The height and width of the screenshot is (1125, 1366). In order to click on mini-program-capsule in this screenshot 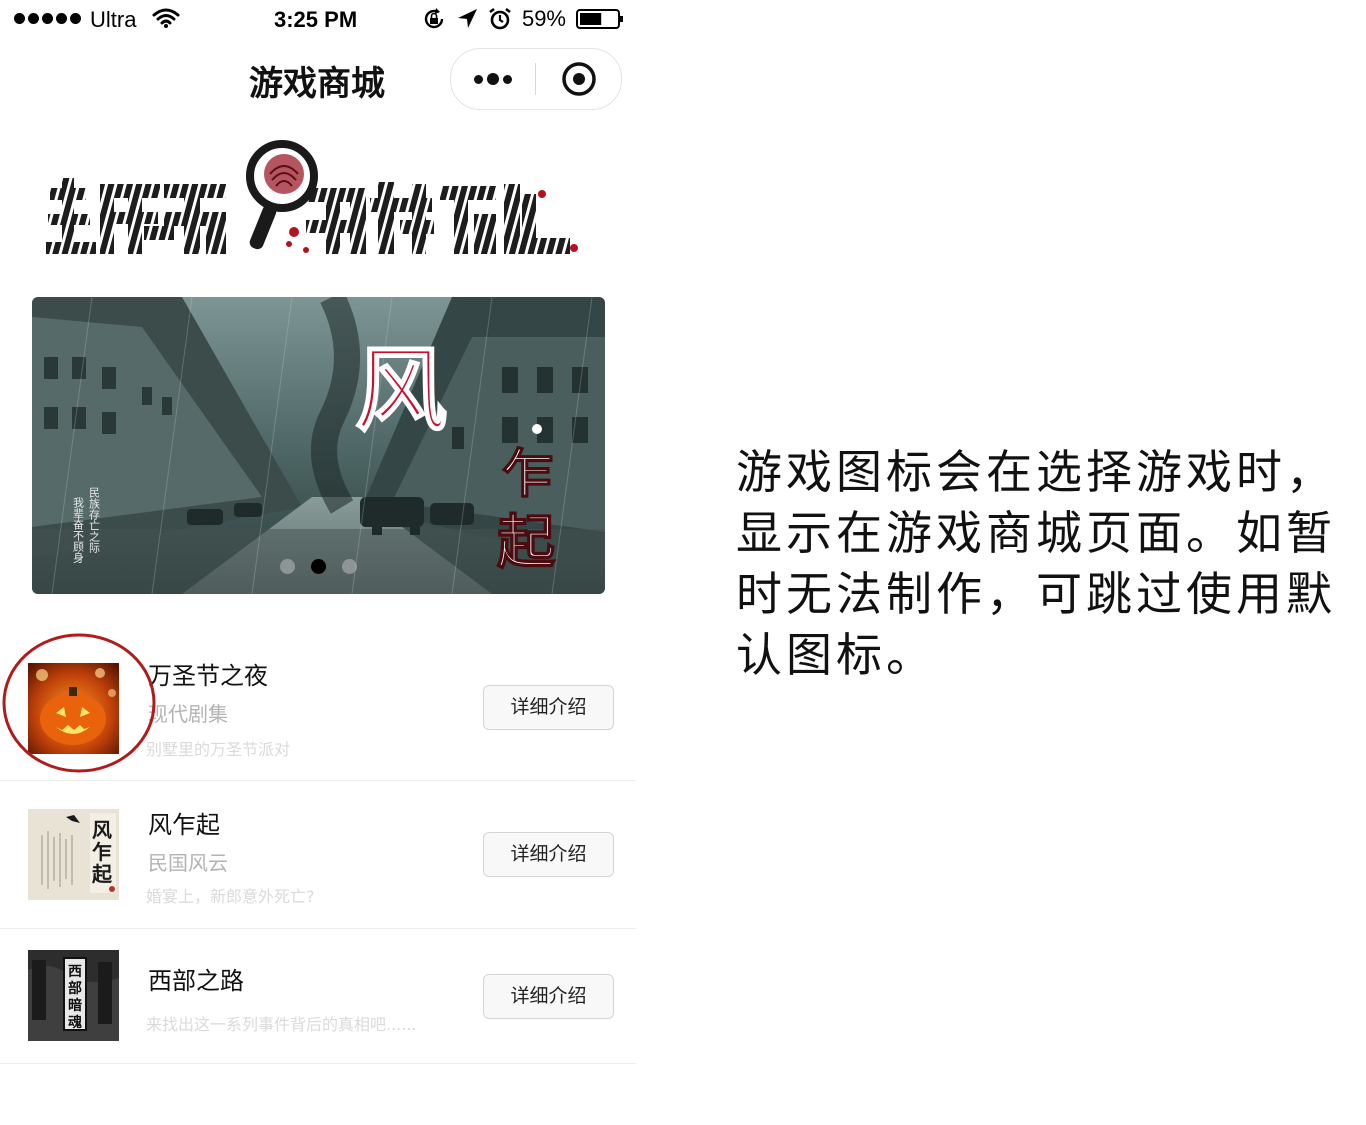, I will do `click(536, 79)`.